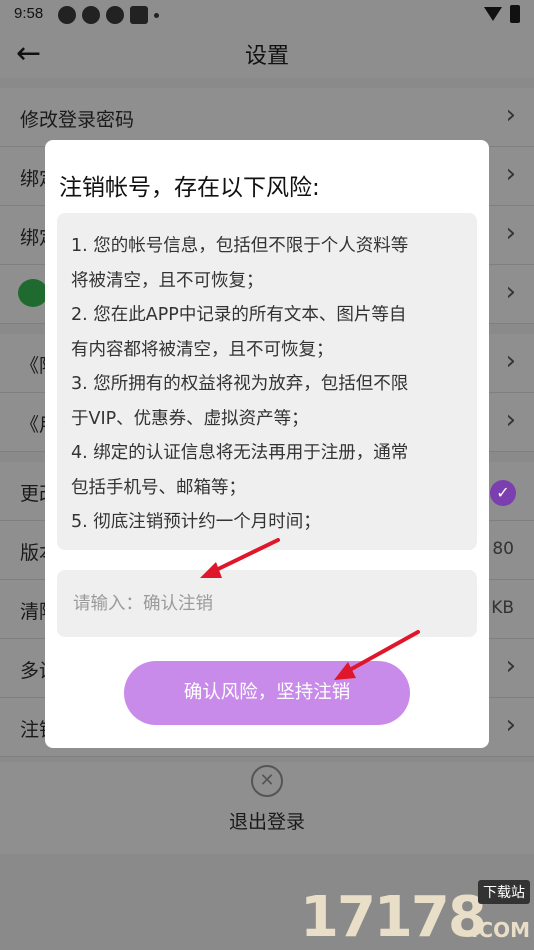 The width and height of the screenshot is (534, 950). What do you see at coordinates (190, 418) in the screenshot?
I see `risk-line: 于VIP、优惠券、虚拟资产等；` at bounding box center [190, 418].